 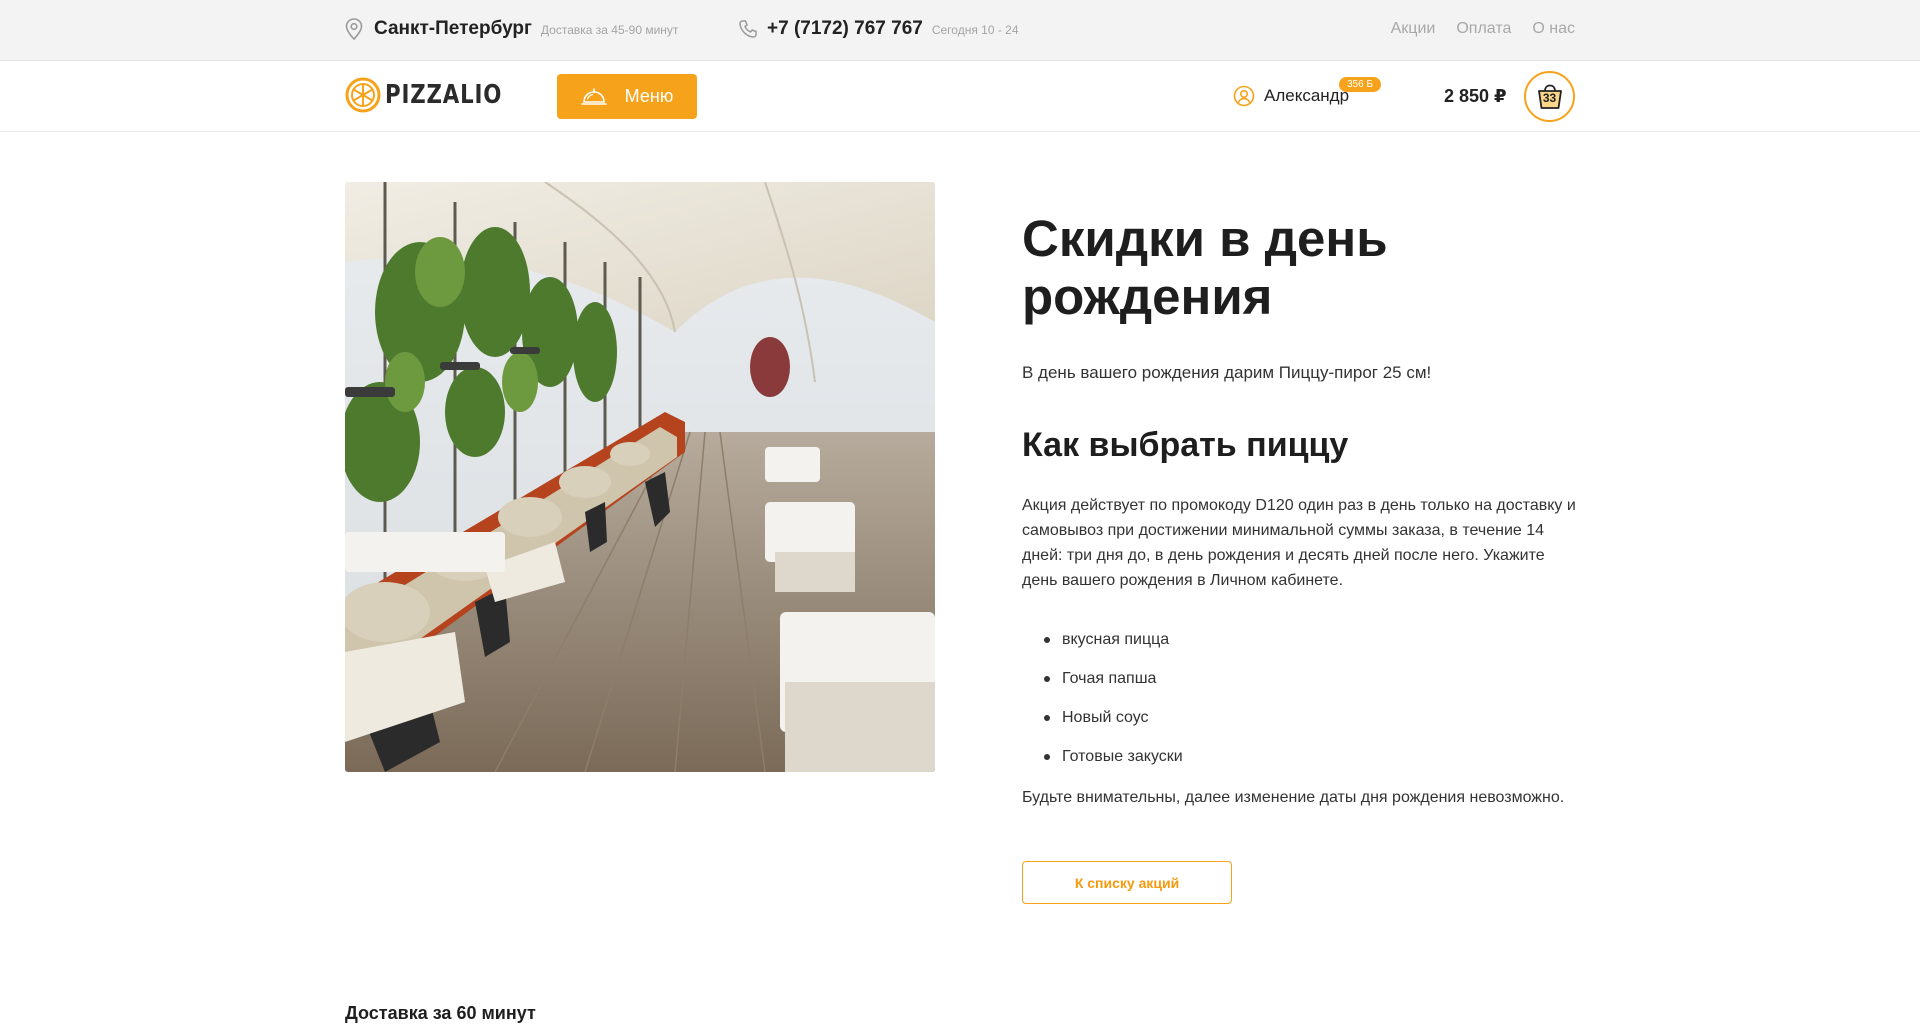 What do you see at coordinates (453, 29) in the screenshot?
I see `city-name: Санкт-Петербург` at bounding box center [453, 29].